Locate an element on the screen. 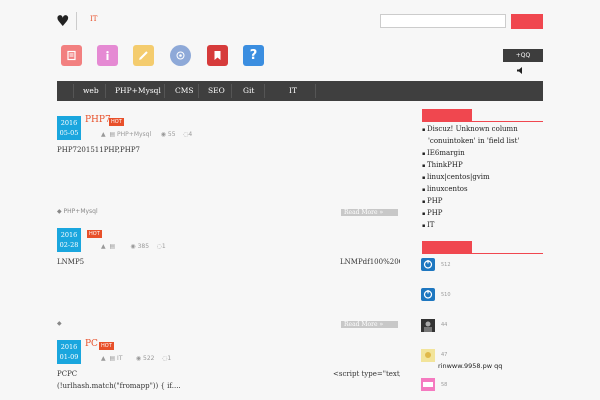  post-title: PC is located at coordinates (91, 344).